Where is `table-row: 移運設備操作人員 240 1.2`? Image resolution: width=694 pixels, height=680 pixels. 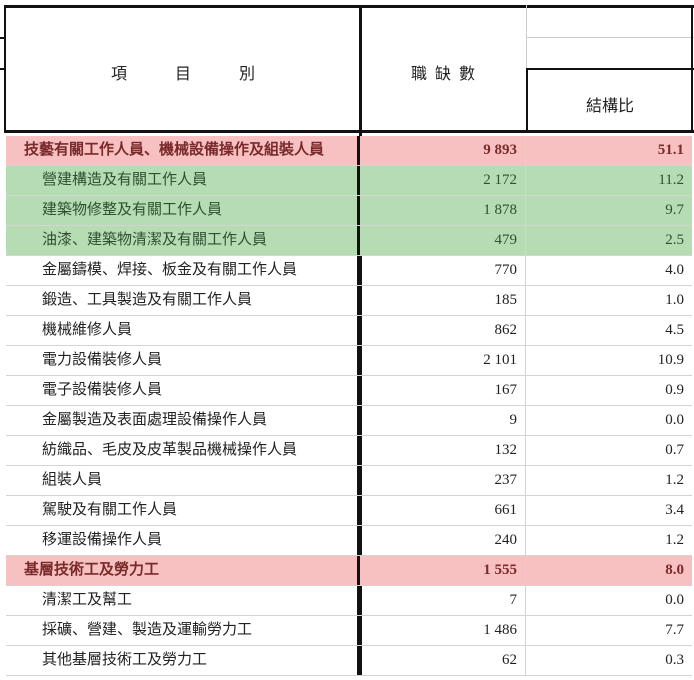 table-row: 移運設備操作人員 240 1.2 is located at coordinates (349, 541).